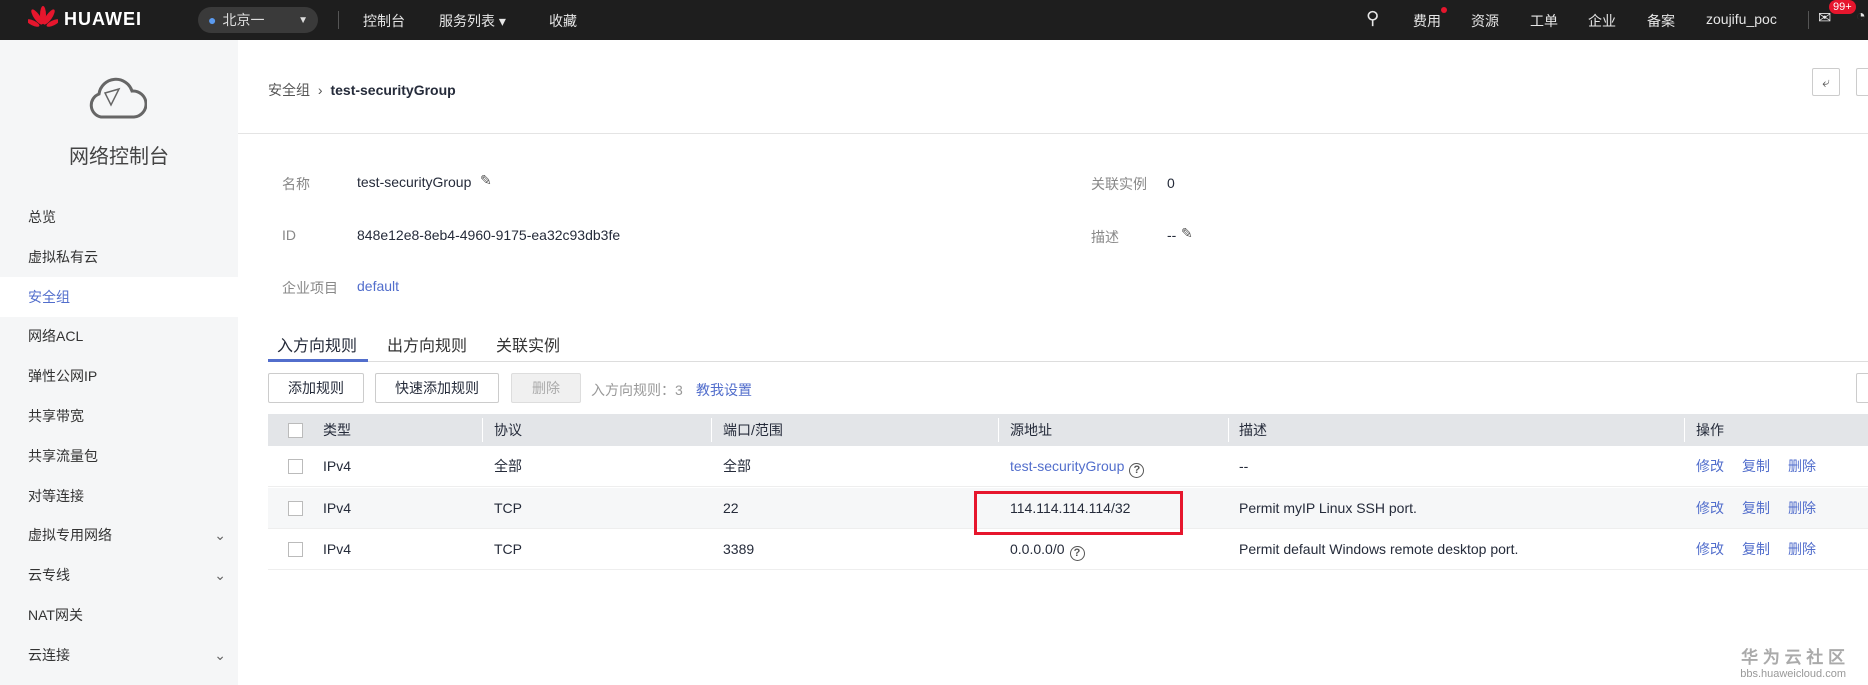 The image size is (1868, 685). Describe the element at coordinates (1741, 19) in the screenshot. I see `user-menu: zoujifu_poc` at that location.